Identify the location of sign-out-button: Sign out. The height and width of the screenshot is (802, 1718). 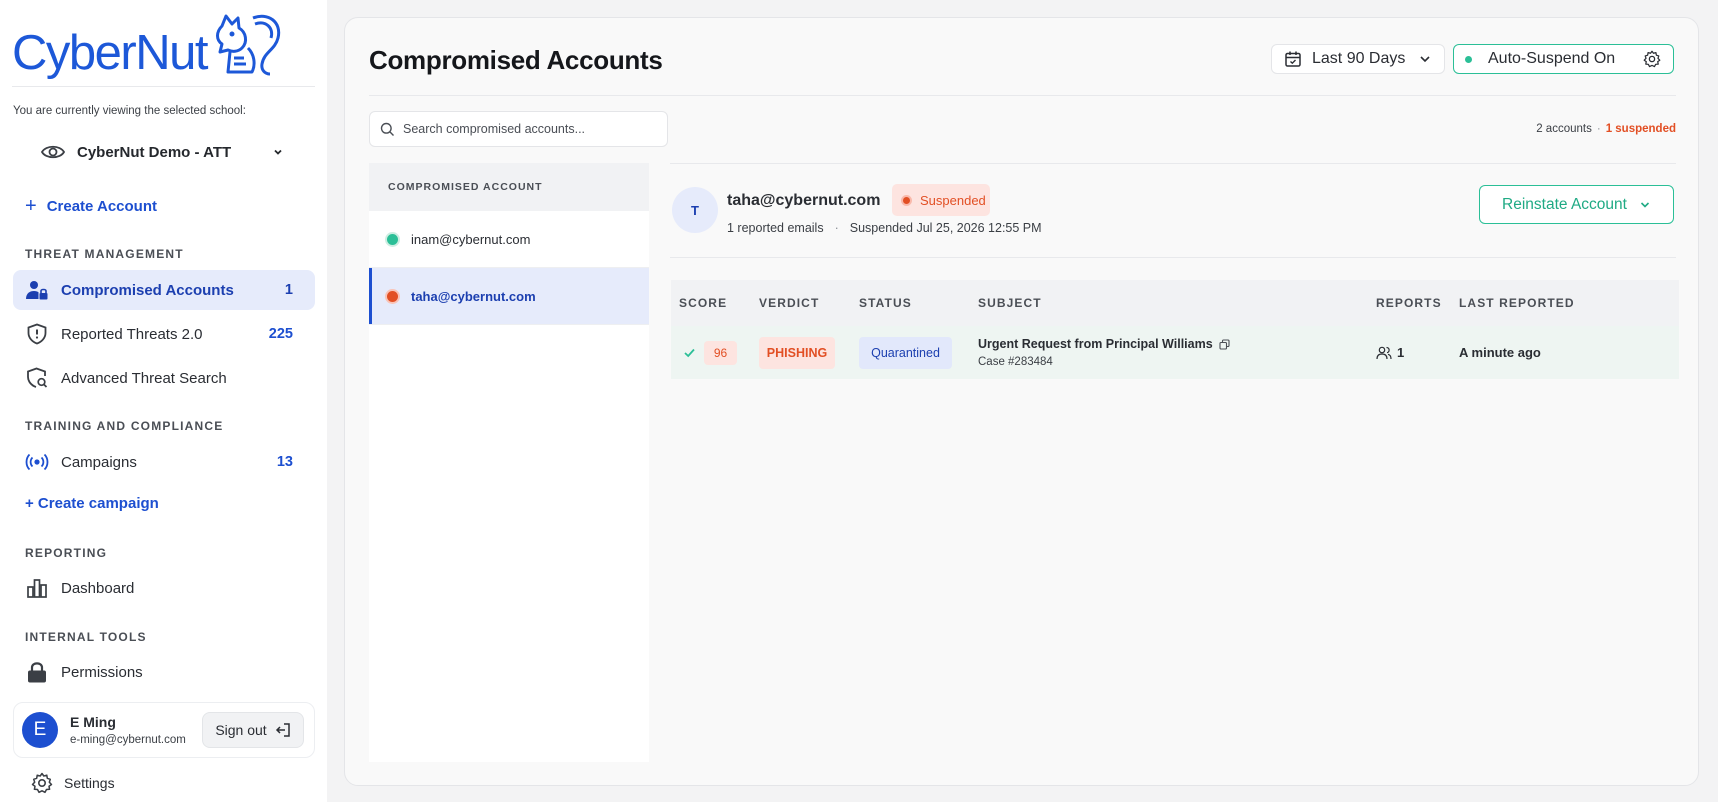
(253, 730).